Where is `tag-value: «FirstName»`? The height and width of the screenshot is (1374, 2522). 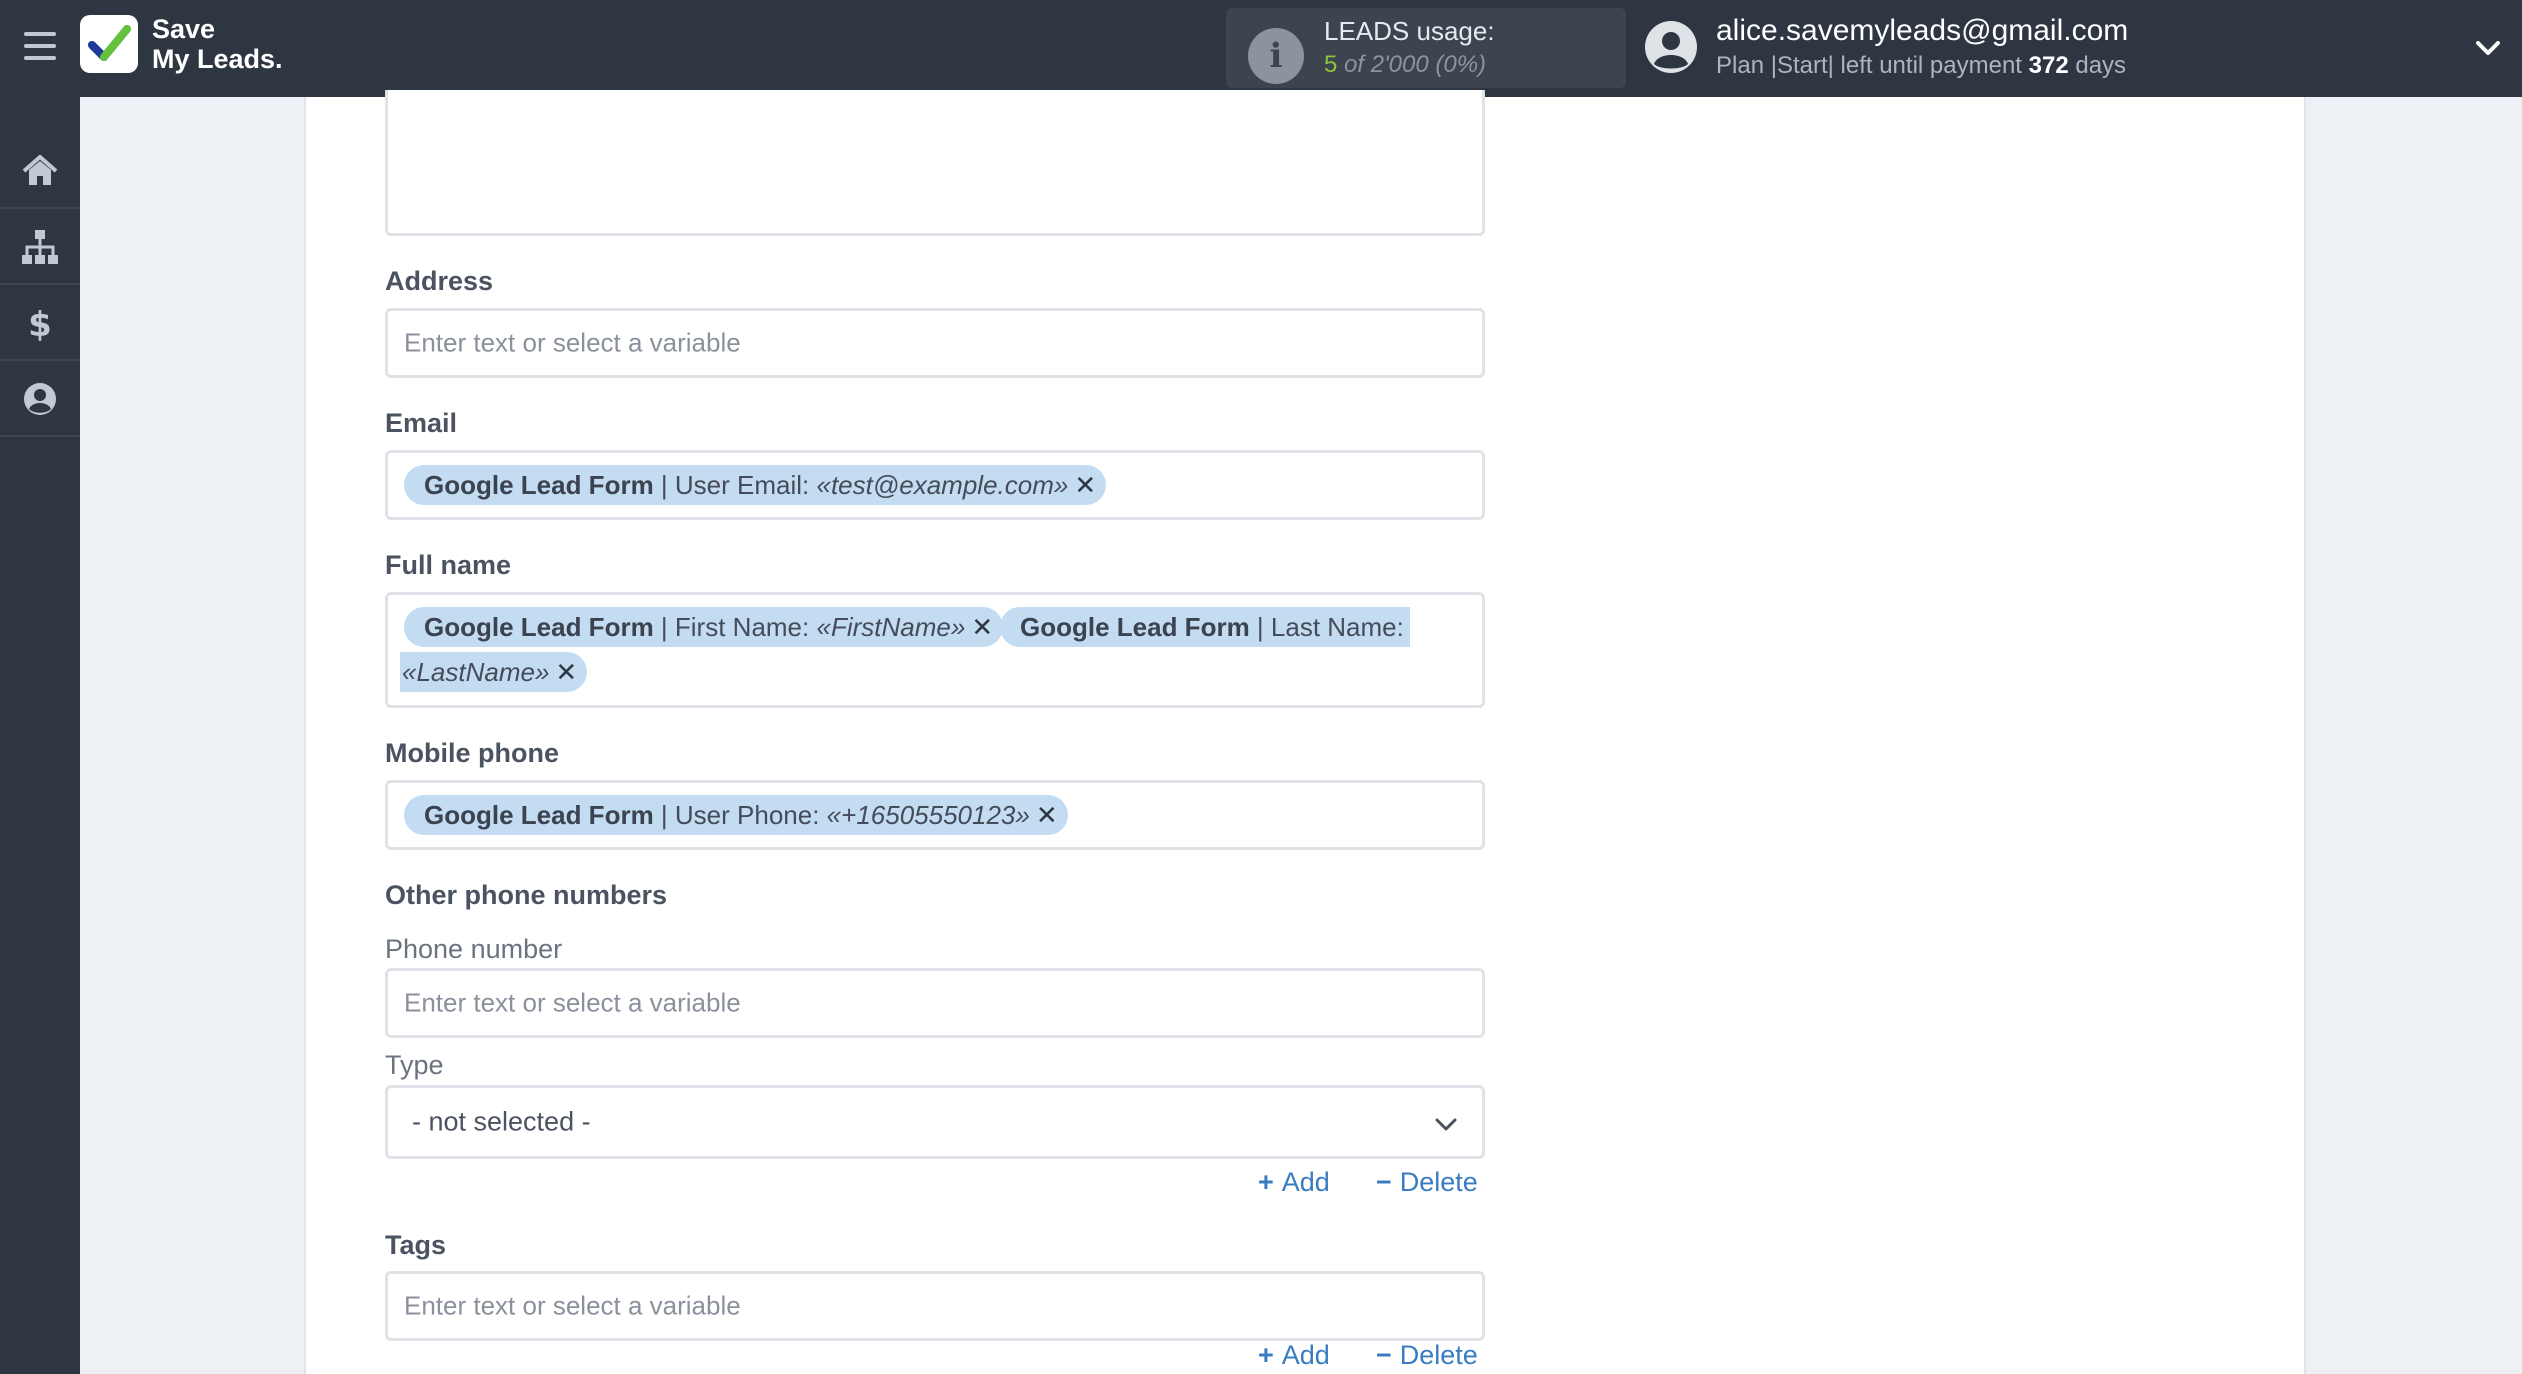 tag-value: «FirstName» is located at coordinates (891, 627).